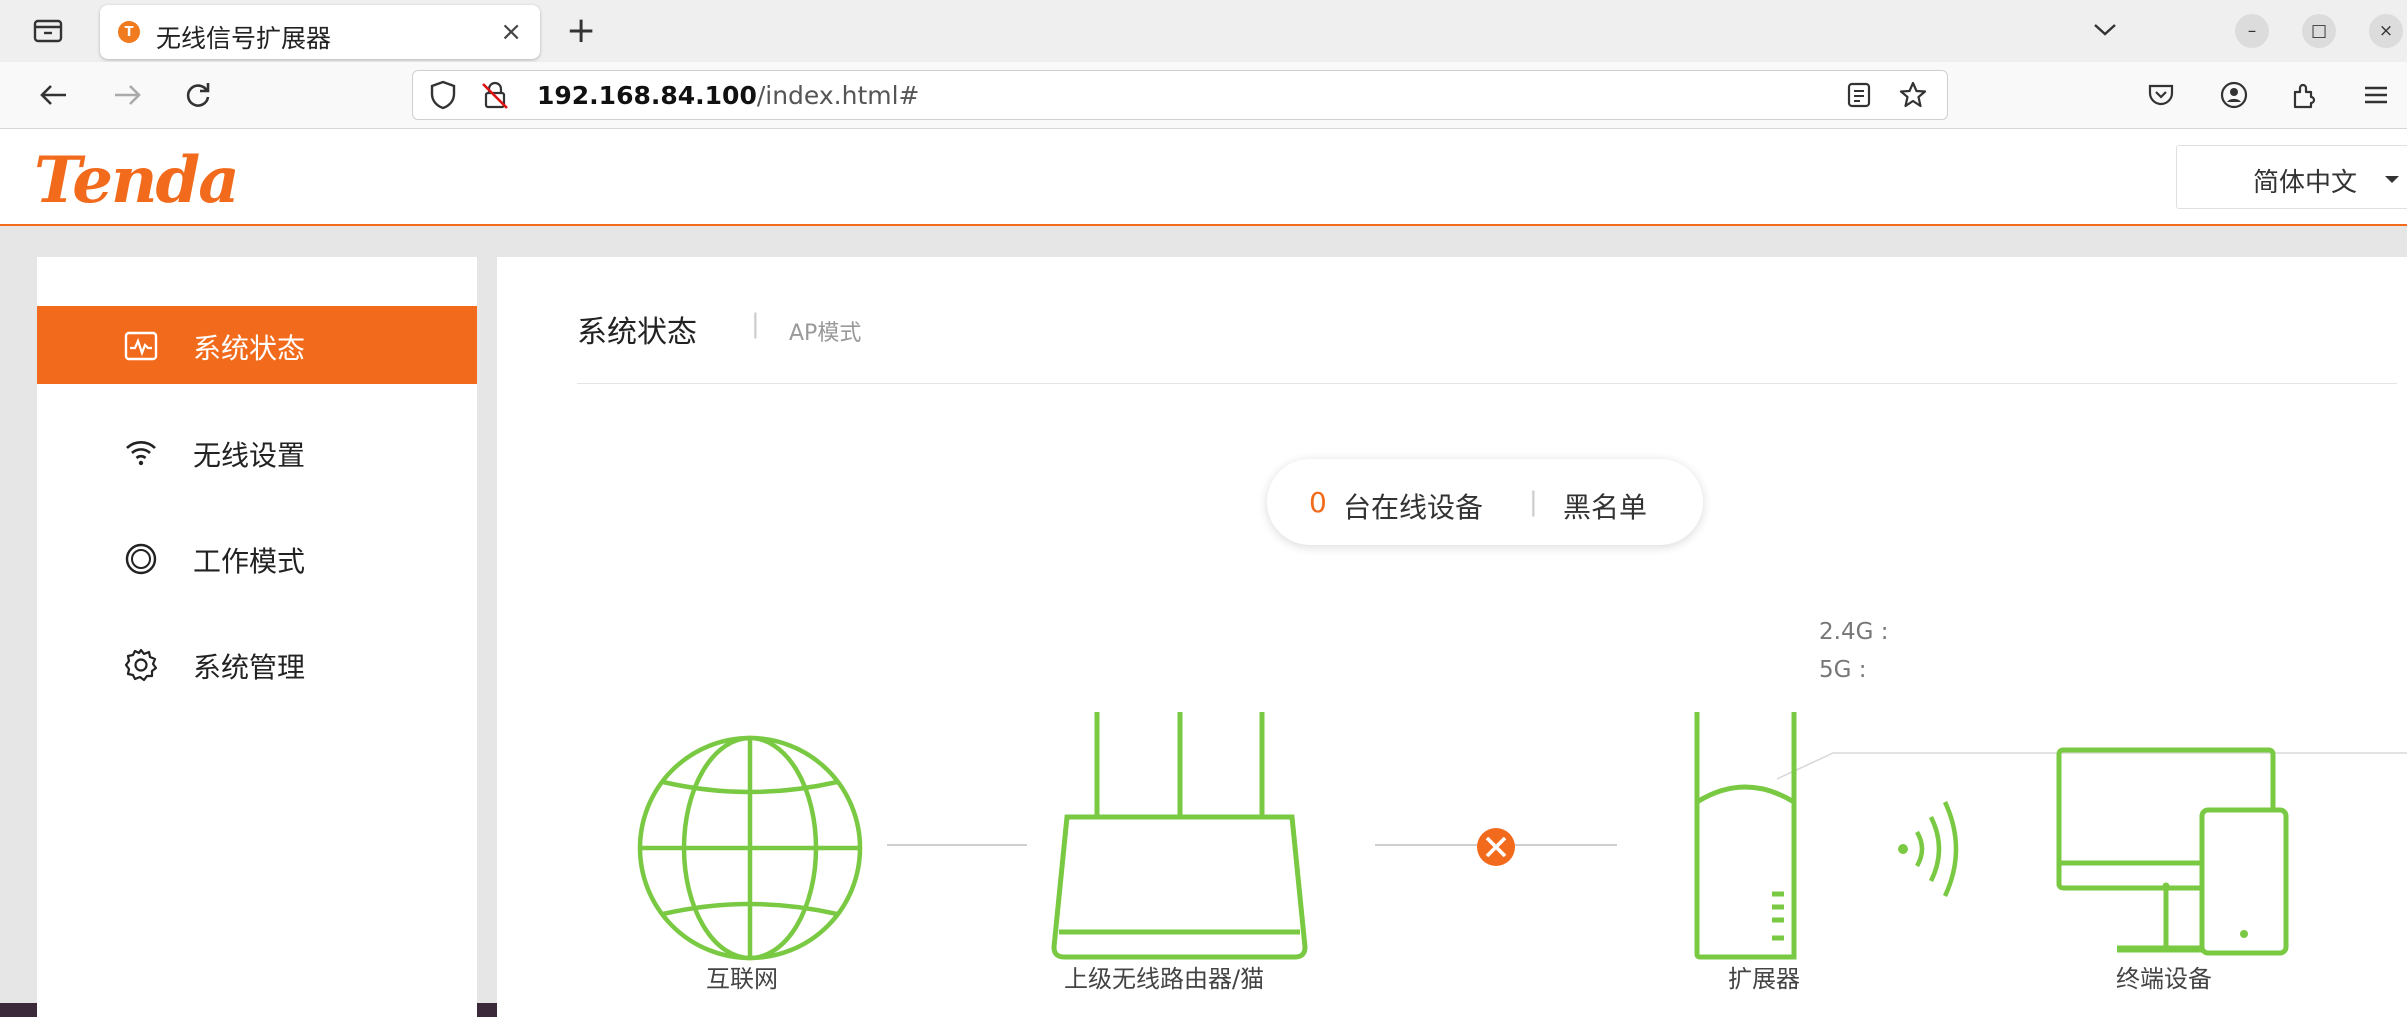 This screenshot has width=2407, height=1017. Describe the element at coordinates (2161, 95) in the screenshot. I see `pocket-icon` at that location.